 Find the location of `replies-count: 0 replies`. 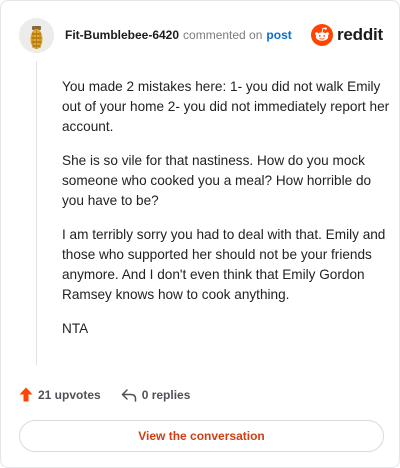

replies-count: 0 replies is located at coordinates (166, 394).